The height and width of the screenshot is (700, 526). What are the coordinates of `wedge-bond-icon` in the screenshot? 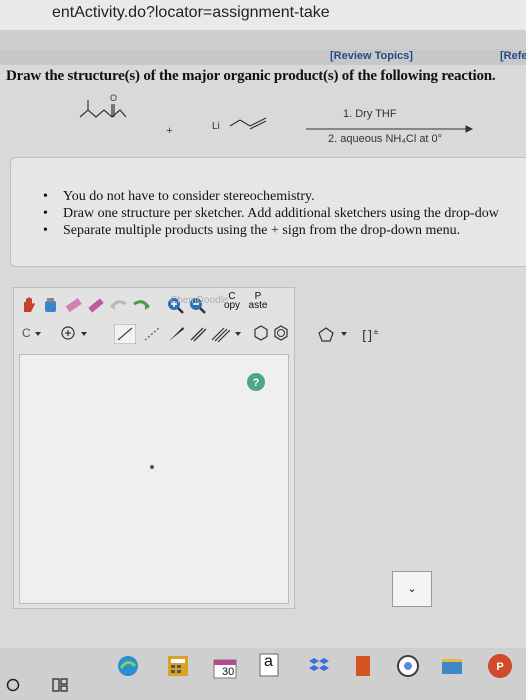 It's located at (176, 334).